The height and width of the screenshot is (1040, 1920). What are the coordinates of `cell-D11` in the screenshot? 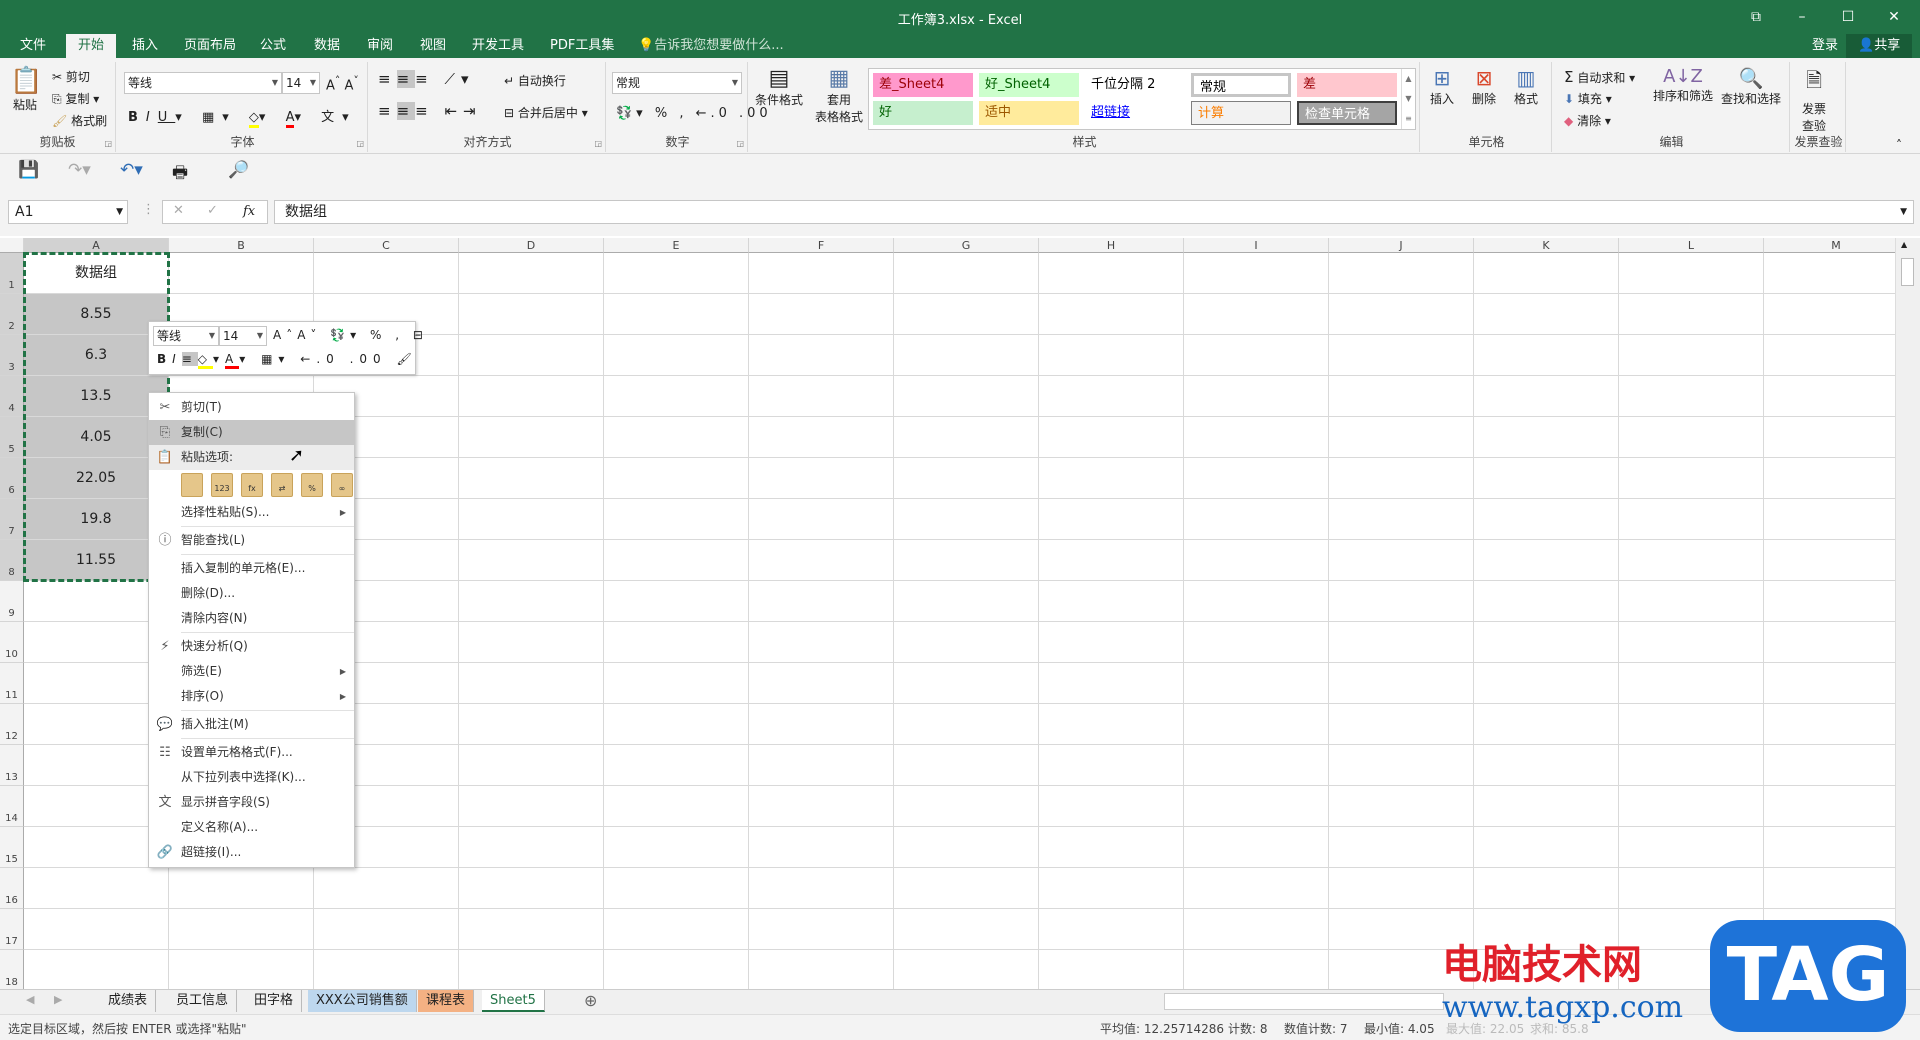 It's located at (531, 683).